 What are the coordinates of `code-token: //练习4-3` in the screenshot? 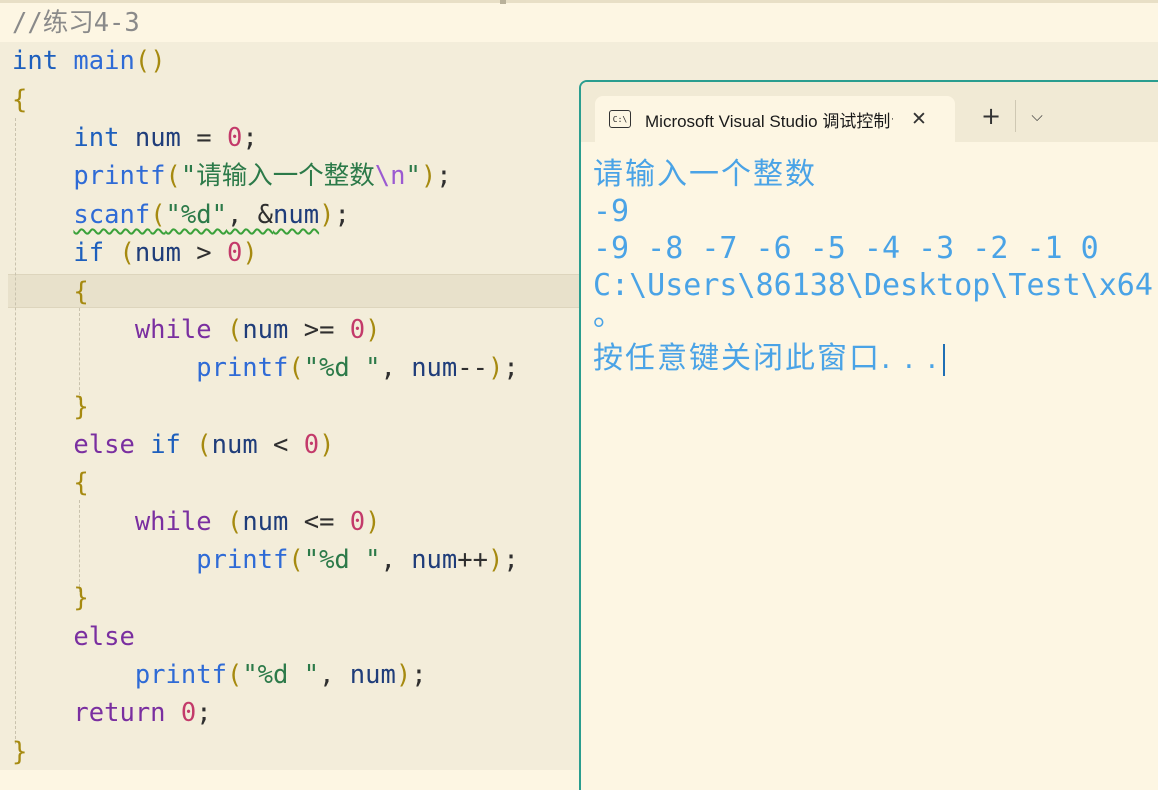 It's located at (76, 23).